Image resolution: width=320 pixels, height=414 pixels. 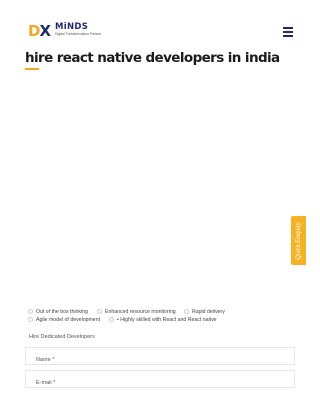 I want to click on name-field, so click(x=160, y=357).